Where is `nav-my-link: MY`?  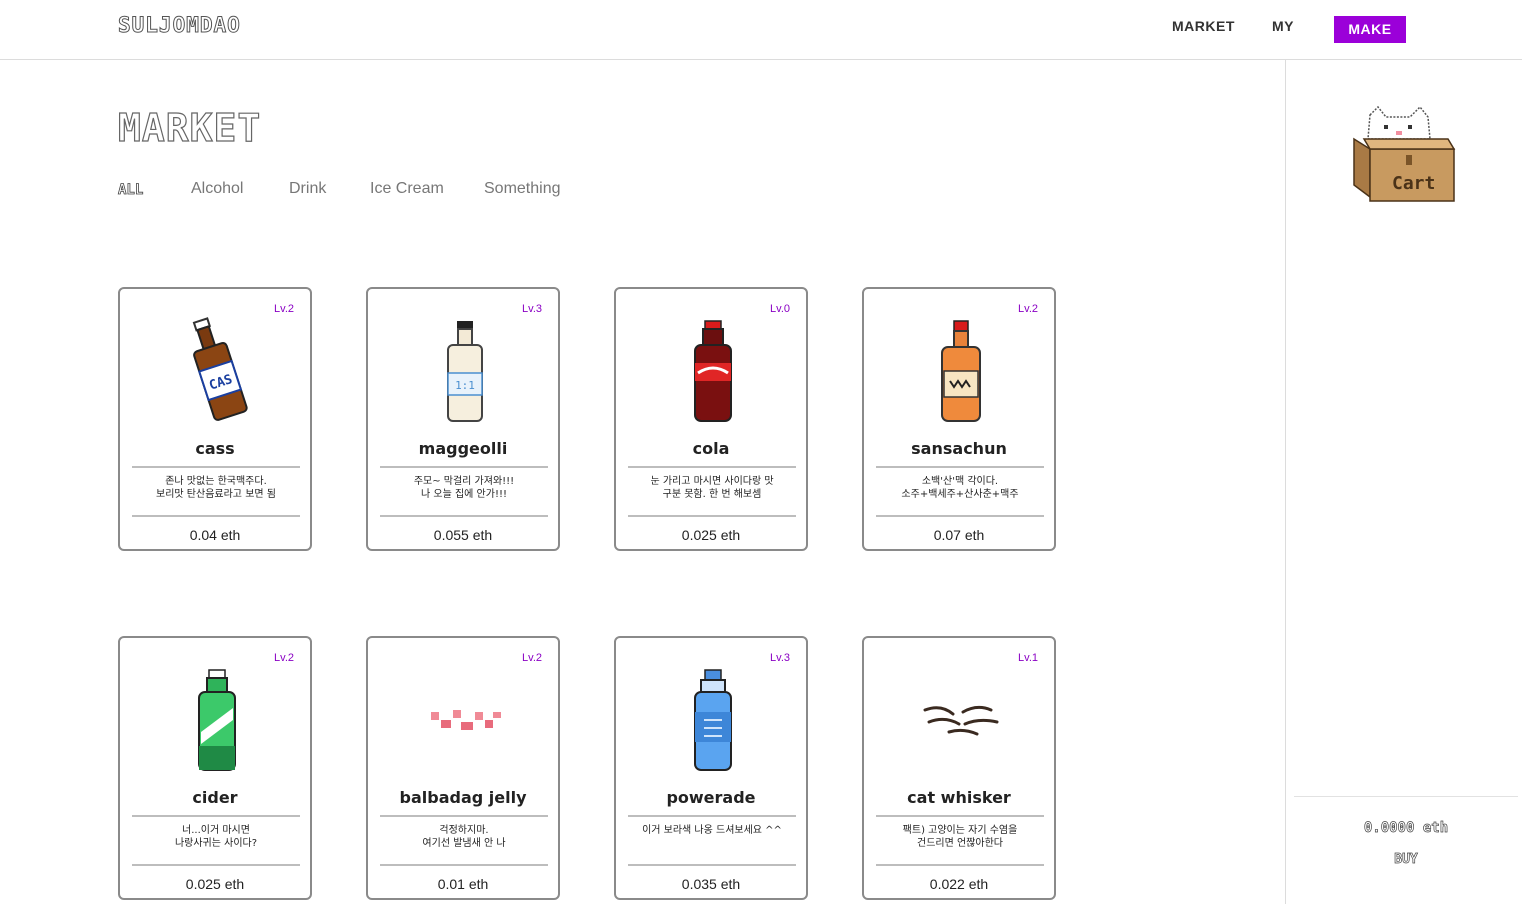 nav-my-link: MY is located at coordinates (1283, 26).